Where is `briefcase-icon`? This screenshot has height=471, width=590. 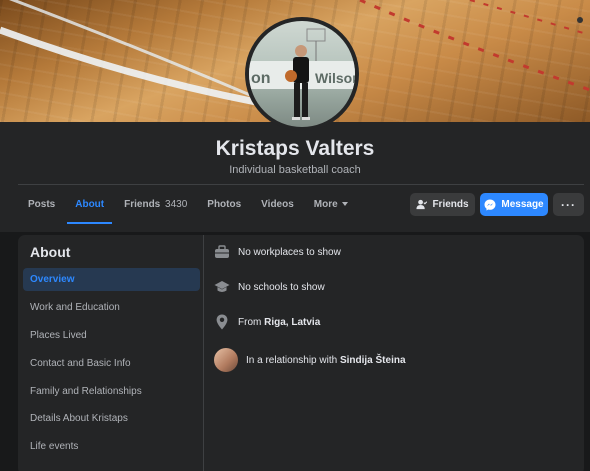 briefcase-icon is located at coordinates (222, 252).